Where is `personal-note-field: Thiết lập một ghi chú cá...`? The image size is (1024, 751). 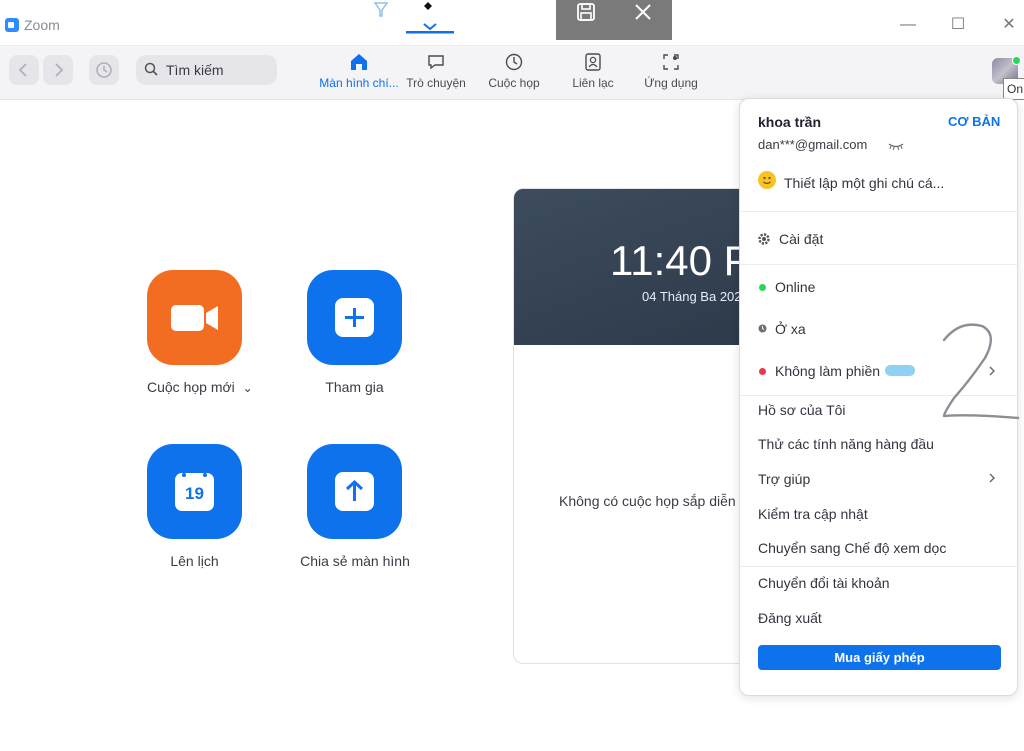
personal-note-field: Thiết lập một ghi chú cá... is located at coordinates (864, 183).